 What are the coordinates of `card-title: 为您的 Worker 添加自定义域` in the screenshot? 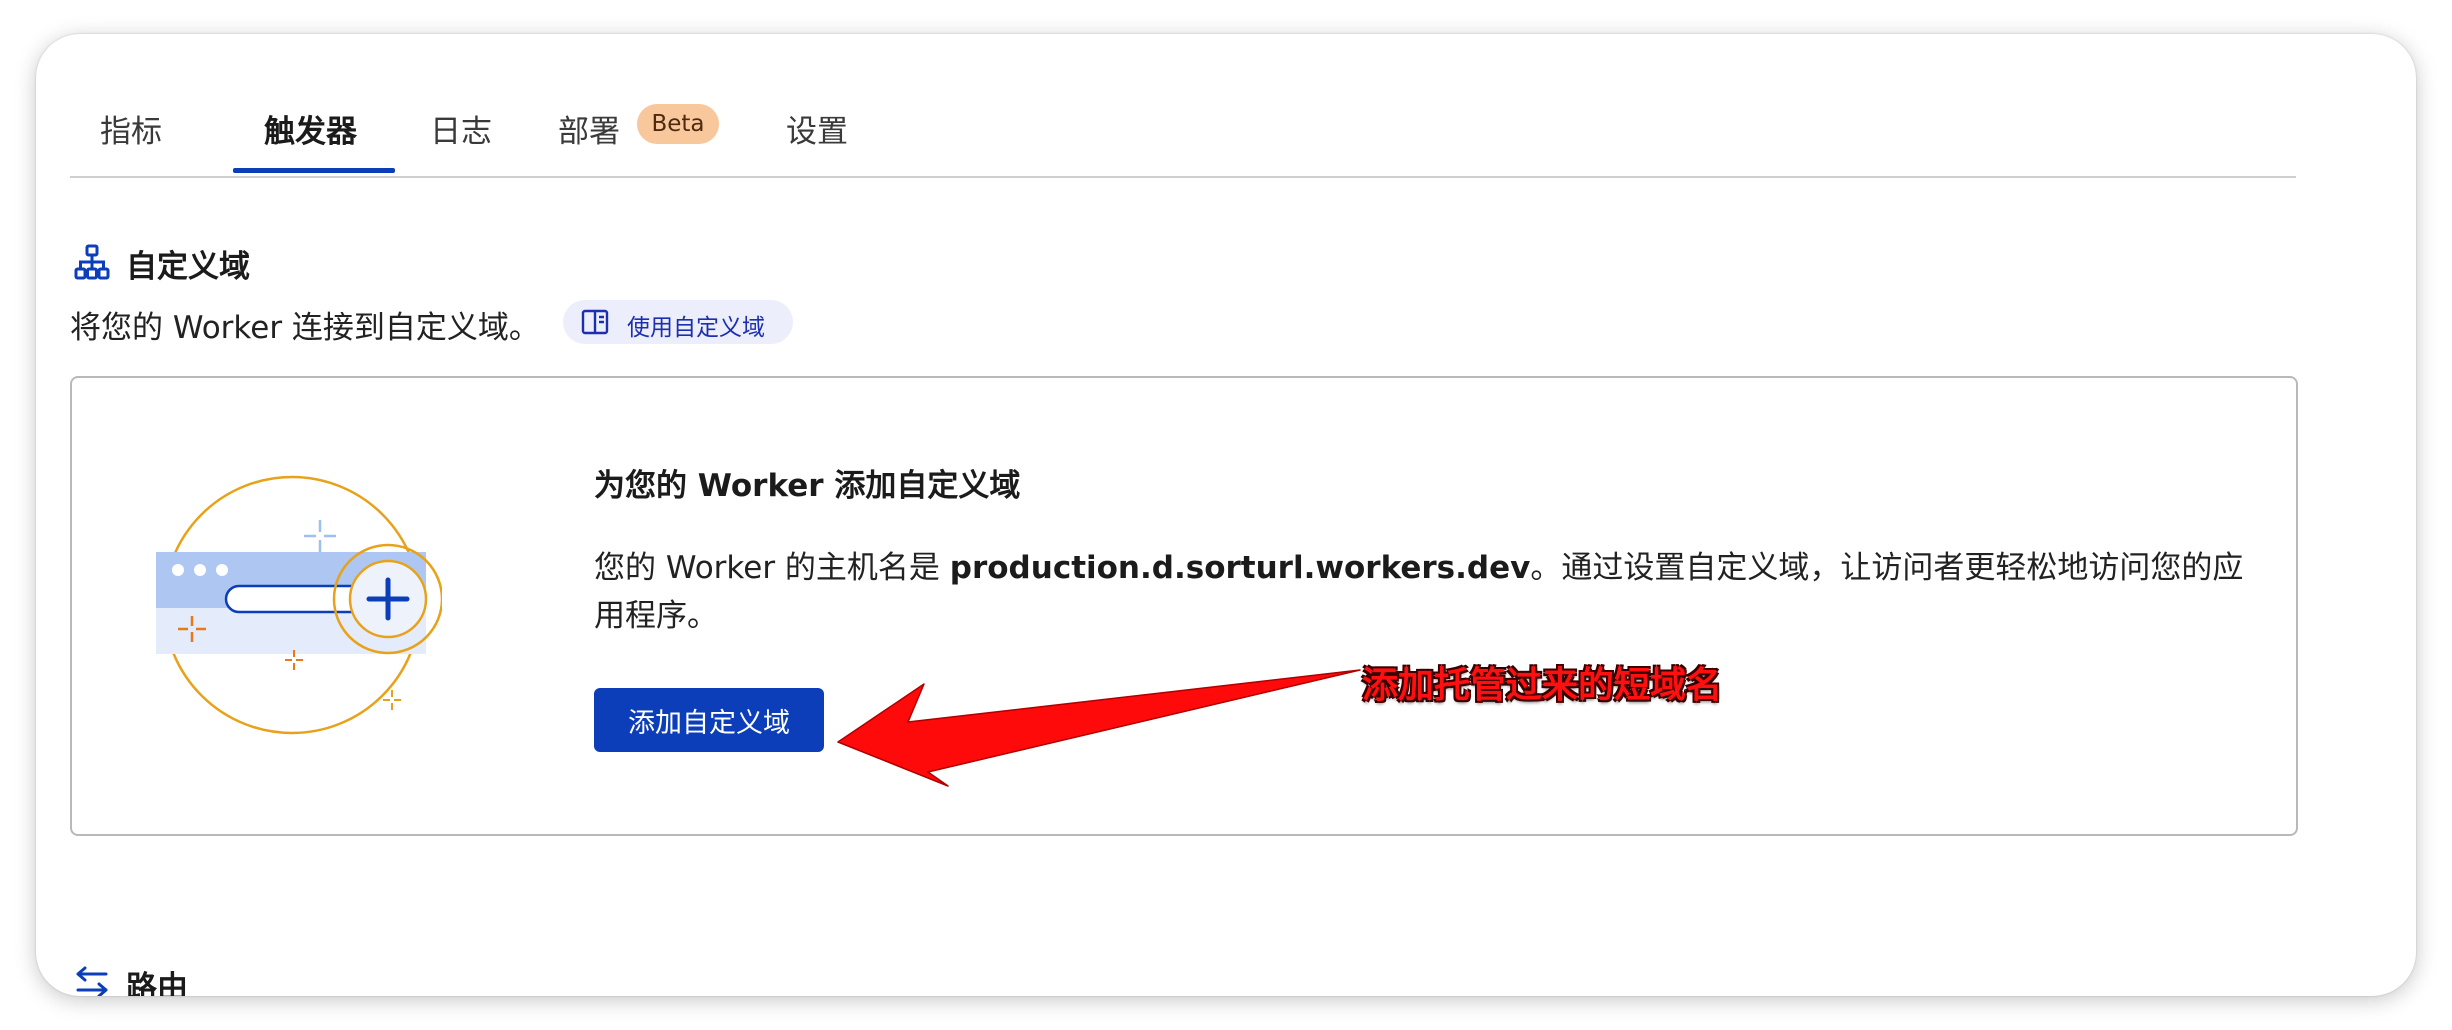 It's located at (807, 486).